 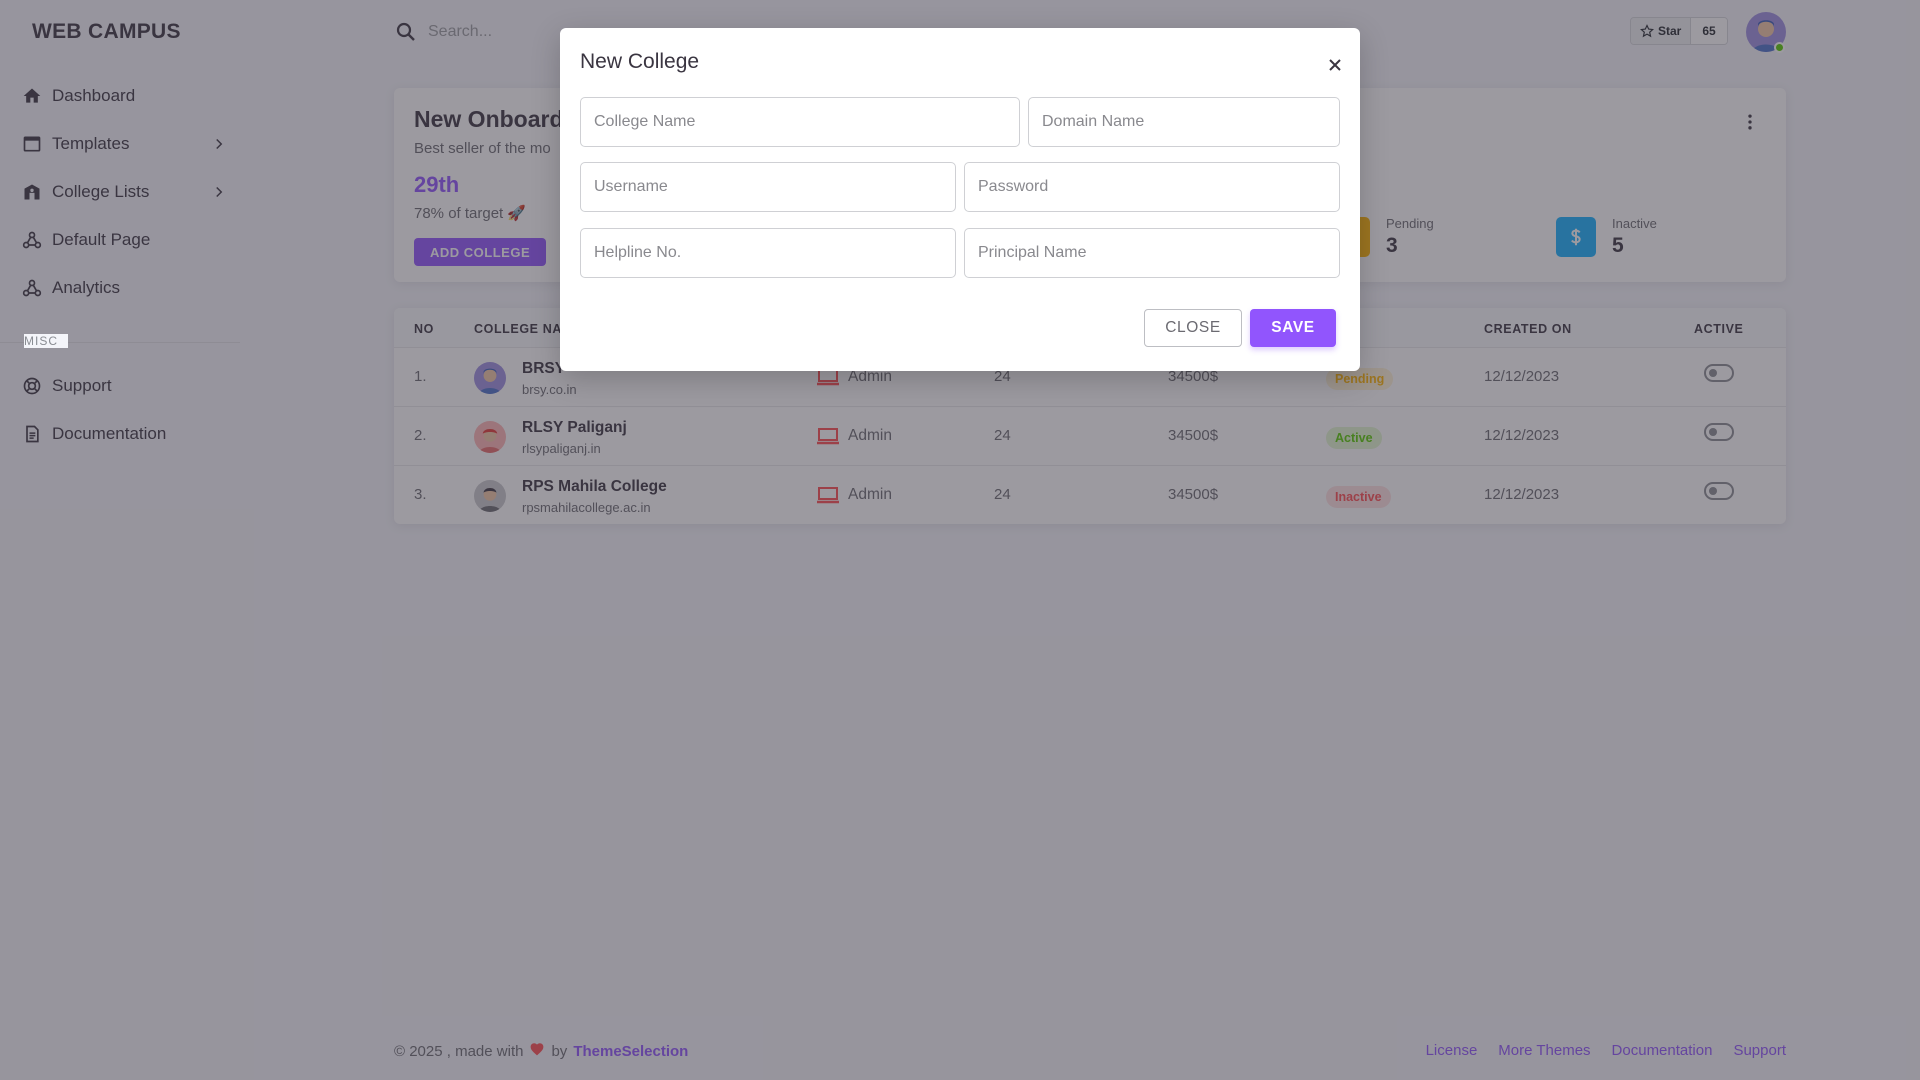 What do you see at coordinates (1152, 187) in the screenshot?
I see `password-field` at bounding box center [1152, 187].